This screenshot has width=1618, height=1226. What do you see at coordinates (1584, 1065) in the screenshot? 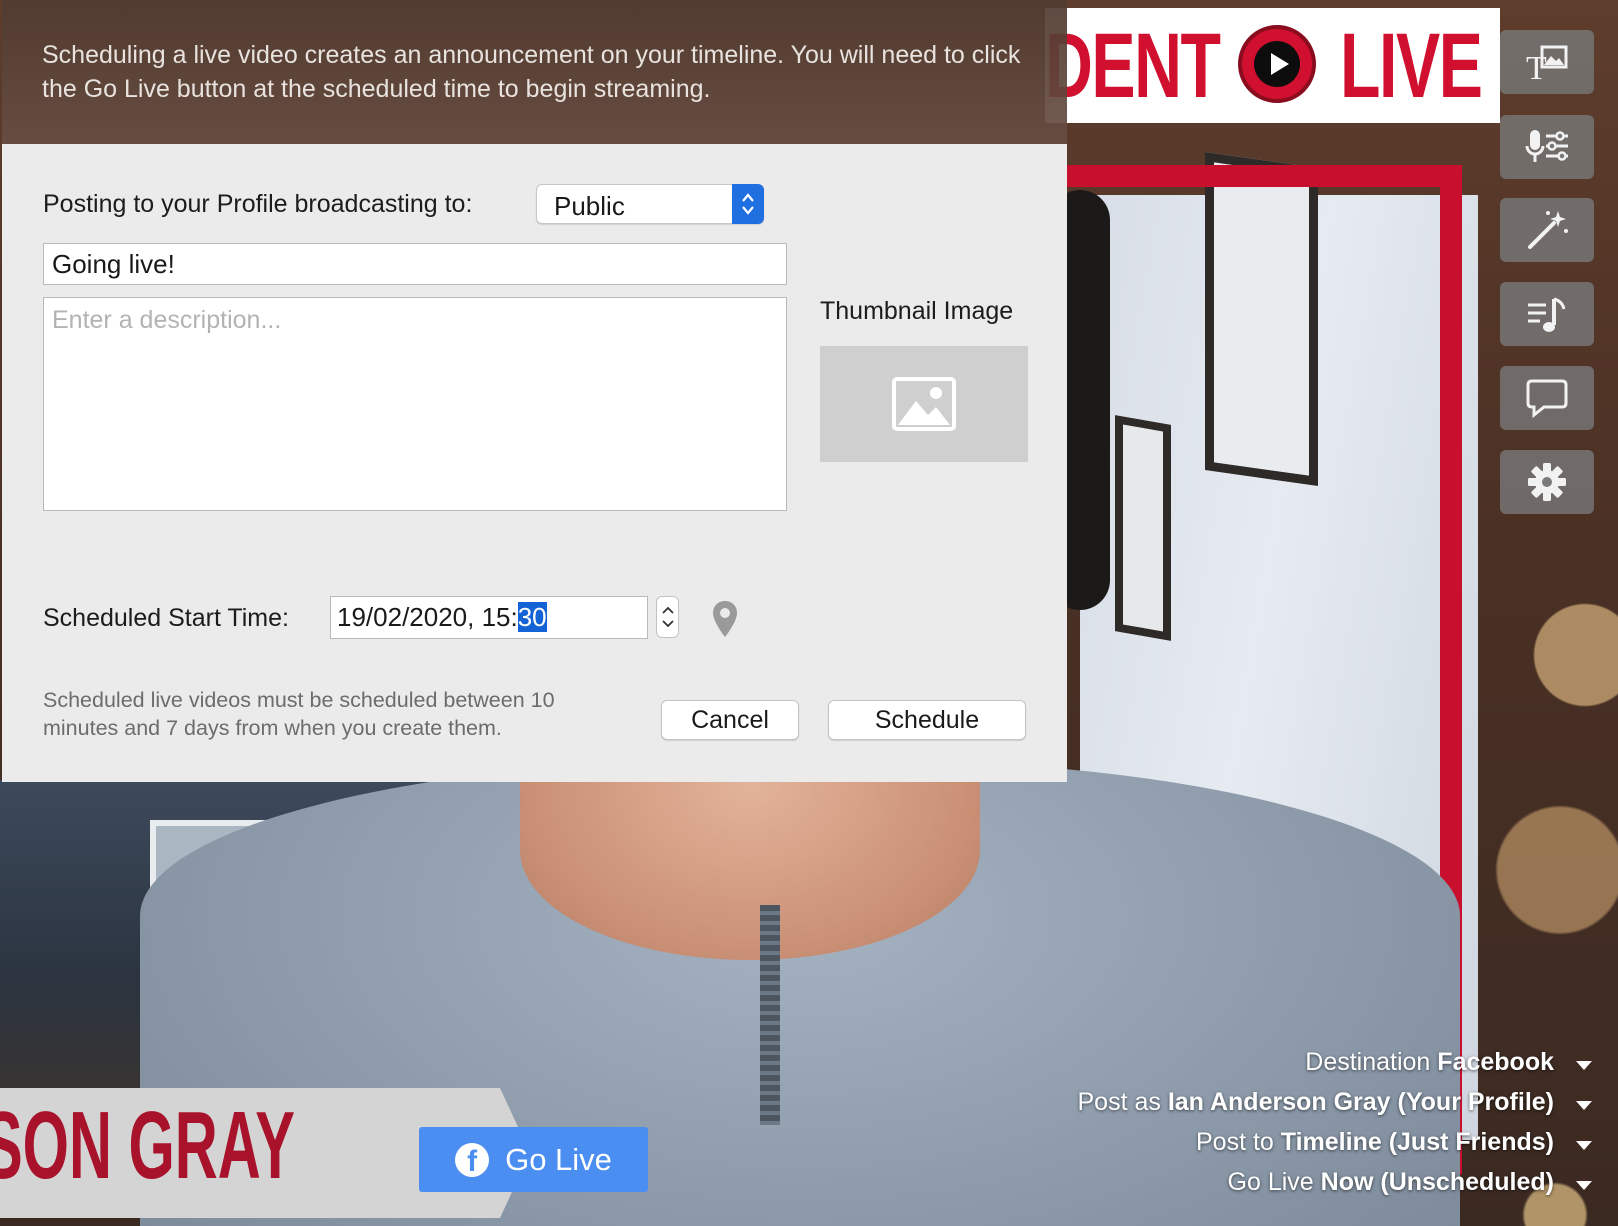
I see `destination-dropdown-icon` at bounding box center [1584, 1065].